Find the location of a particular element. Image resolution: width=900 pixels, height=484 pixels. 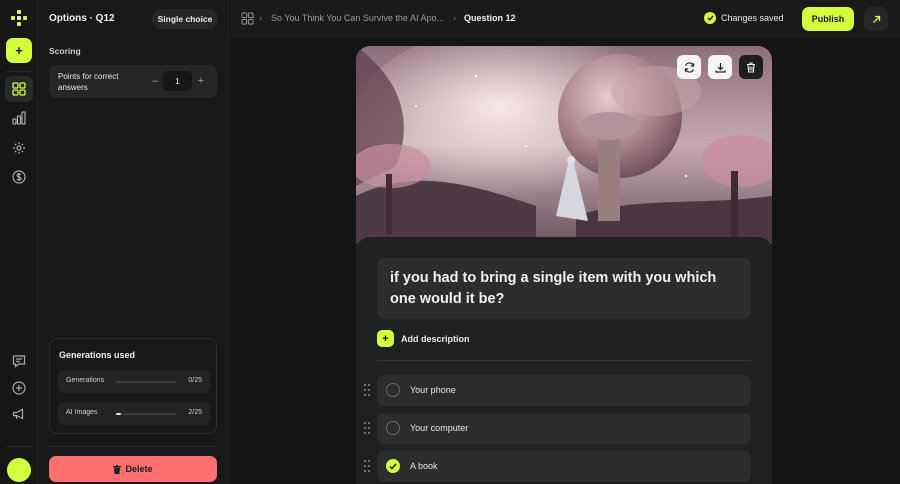

announcements-nav-button is located at coordinates (19, 414).